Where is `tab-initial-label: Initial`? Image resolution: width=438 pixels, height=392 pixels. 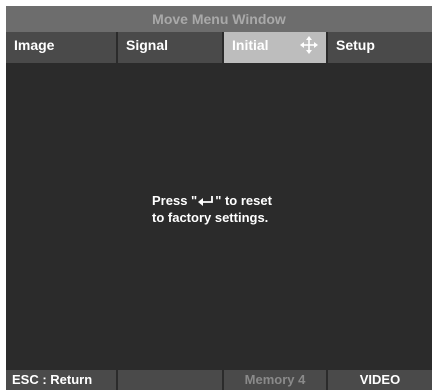
tab-initial-label: Initial is located at coordinates (250, 45).